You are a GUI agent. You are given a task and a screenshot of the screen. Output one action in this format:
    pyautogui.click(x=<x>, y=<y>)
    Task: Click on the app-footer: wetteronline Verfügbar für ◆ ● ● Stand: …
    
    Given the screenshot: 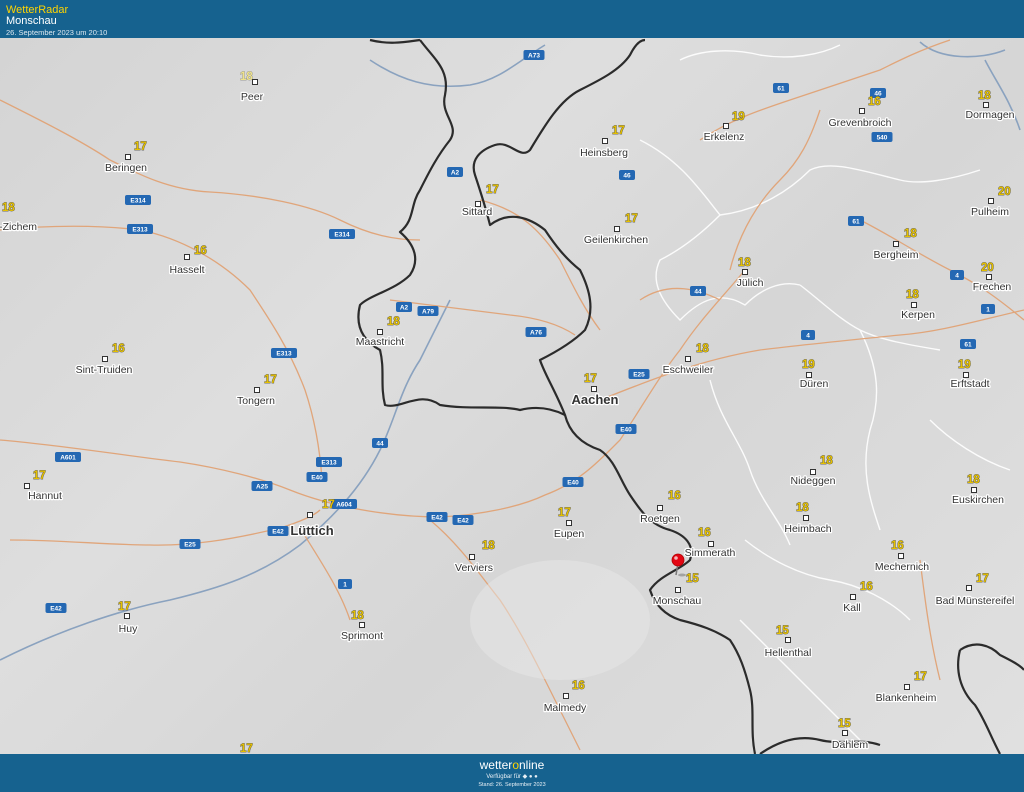 What is the action you would take?
    pyautogui.click(x=512, y=773)
    